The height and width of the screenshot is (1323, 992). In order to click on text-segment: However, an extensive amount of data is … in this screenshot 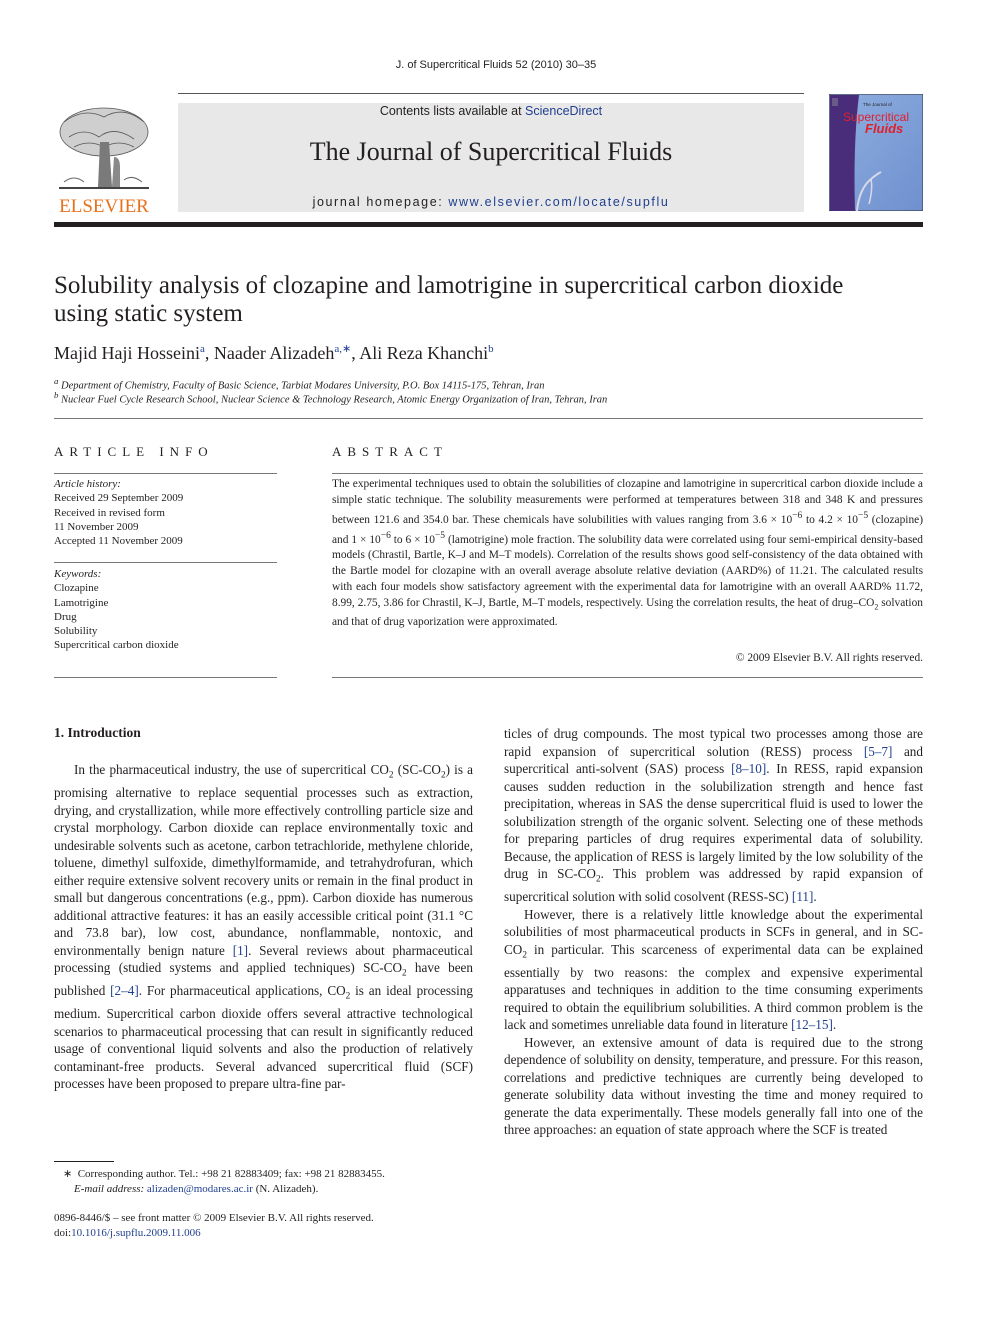, I will do `click(713, 1086)`.